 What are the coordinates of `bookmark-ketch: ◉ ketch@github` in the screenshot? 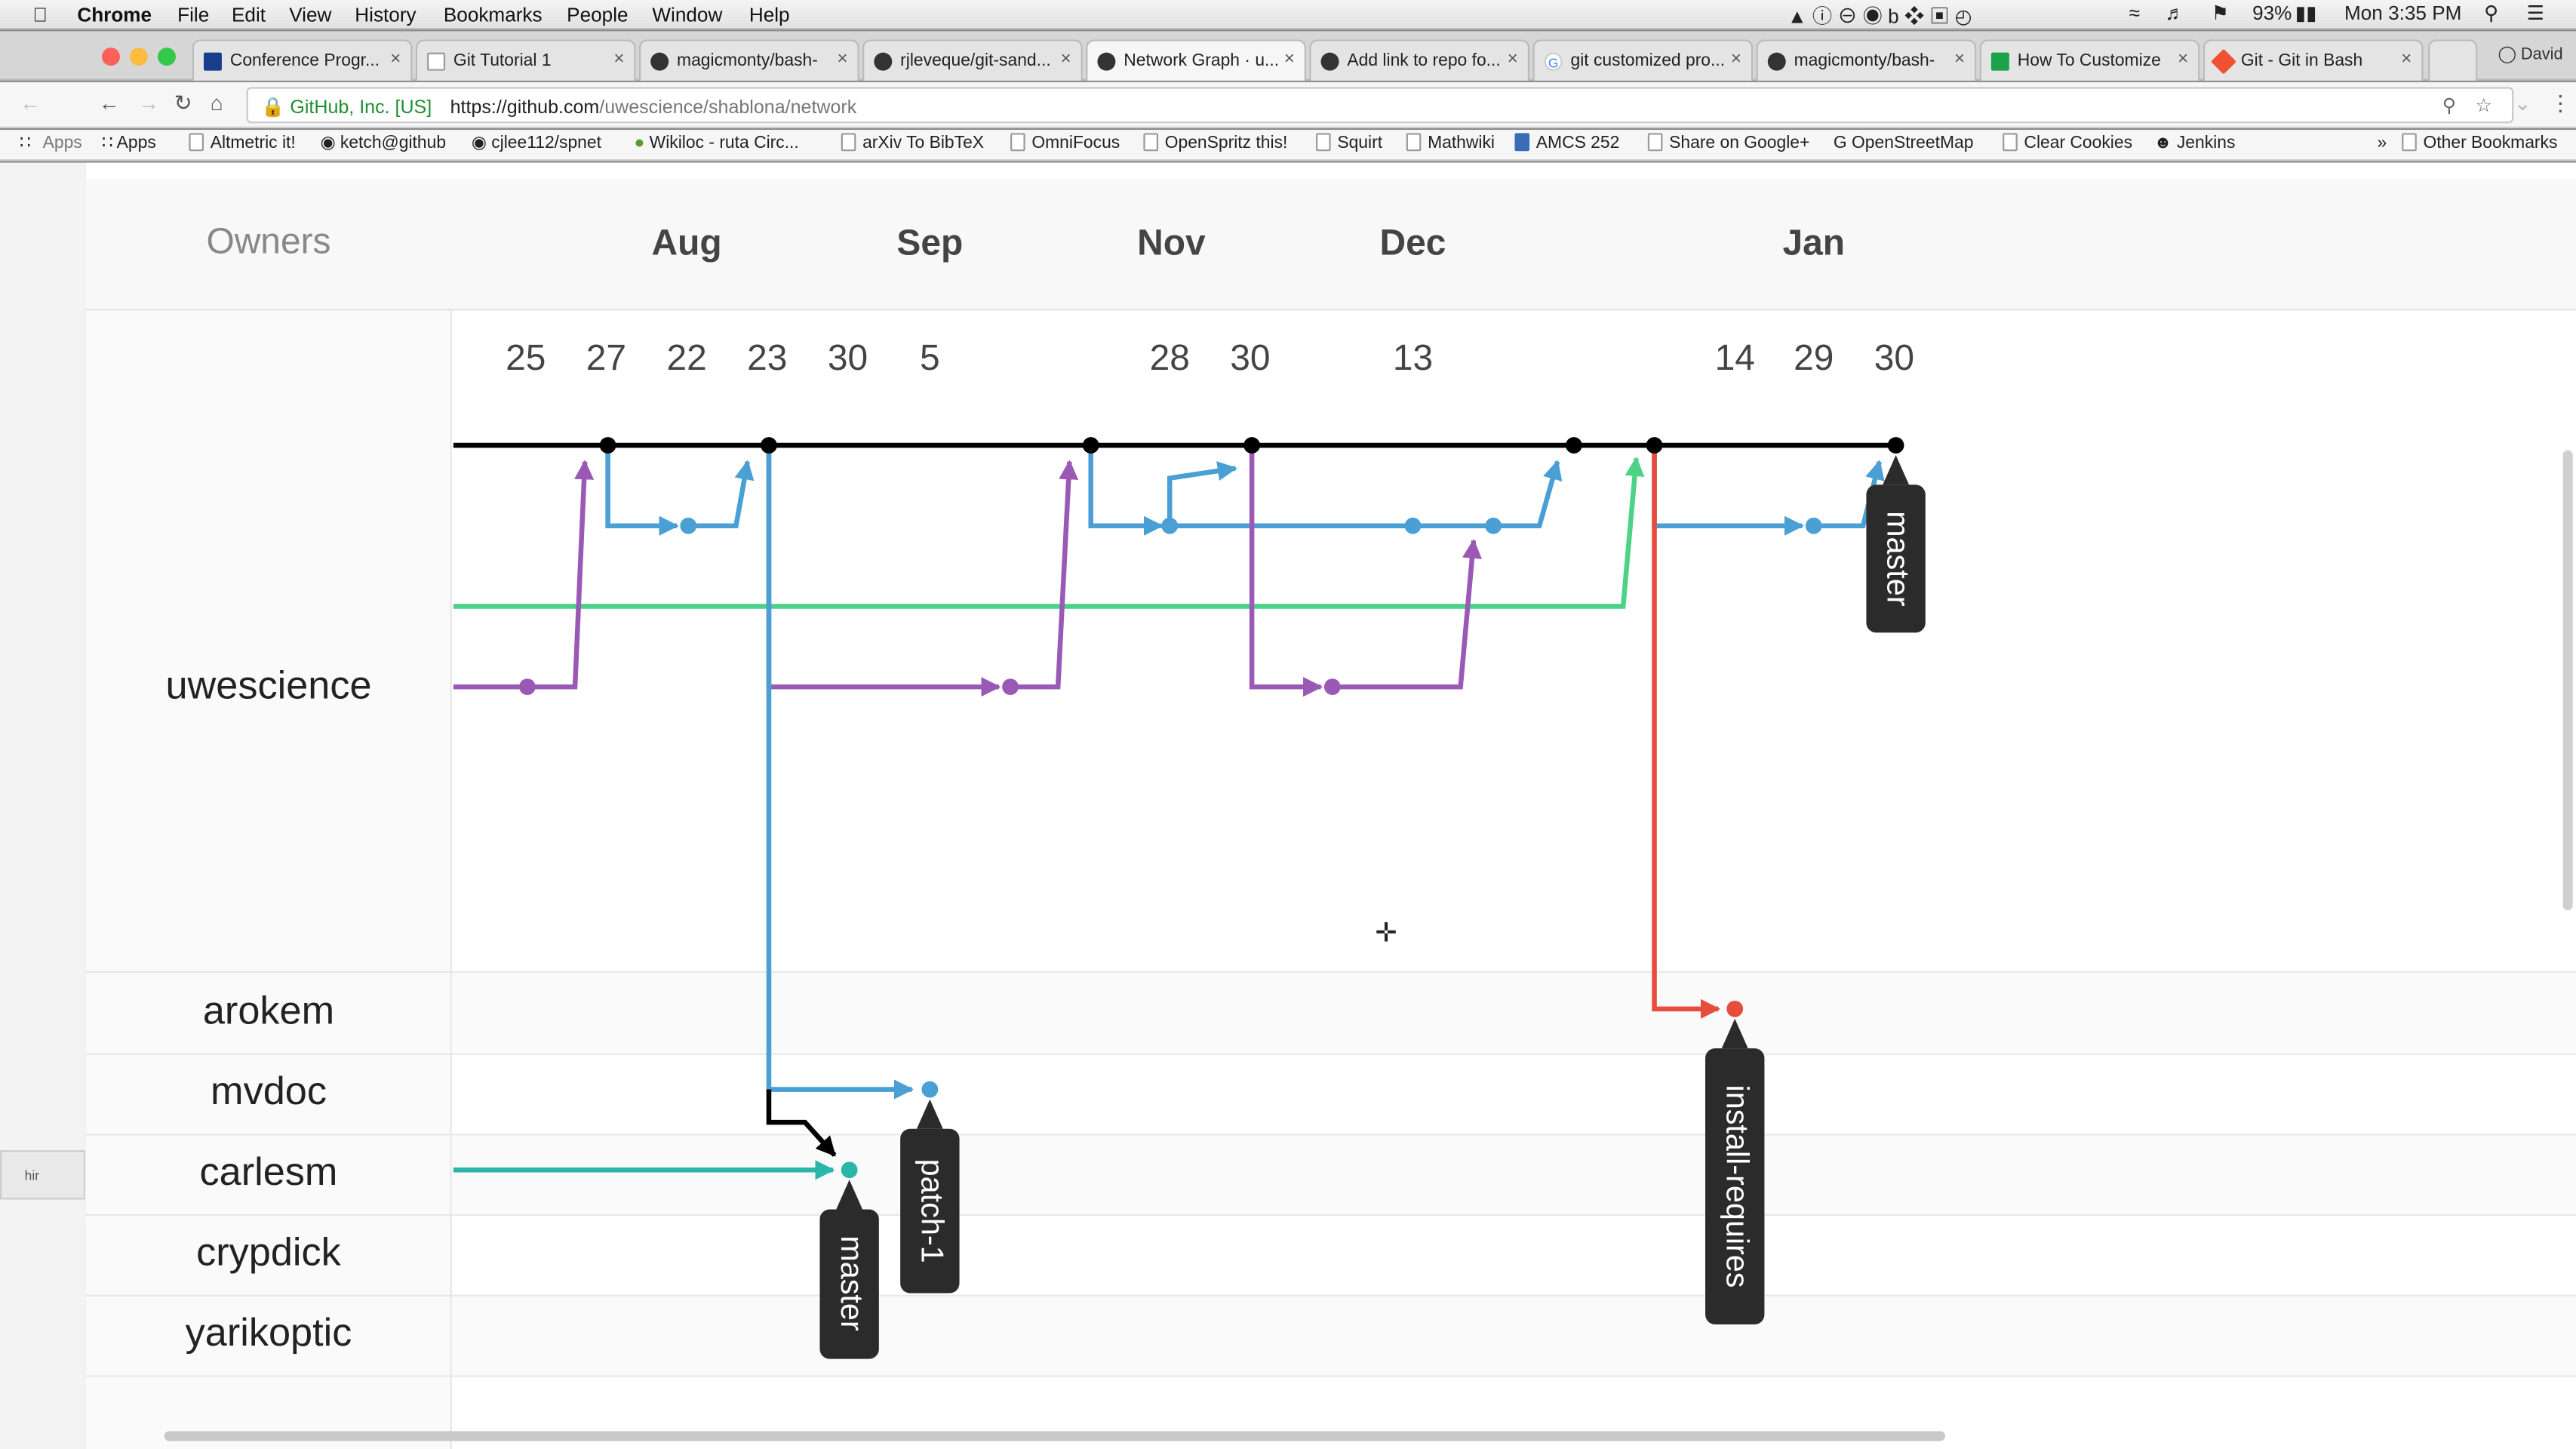 It's located at (383, 142).